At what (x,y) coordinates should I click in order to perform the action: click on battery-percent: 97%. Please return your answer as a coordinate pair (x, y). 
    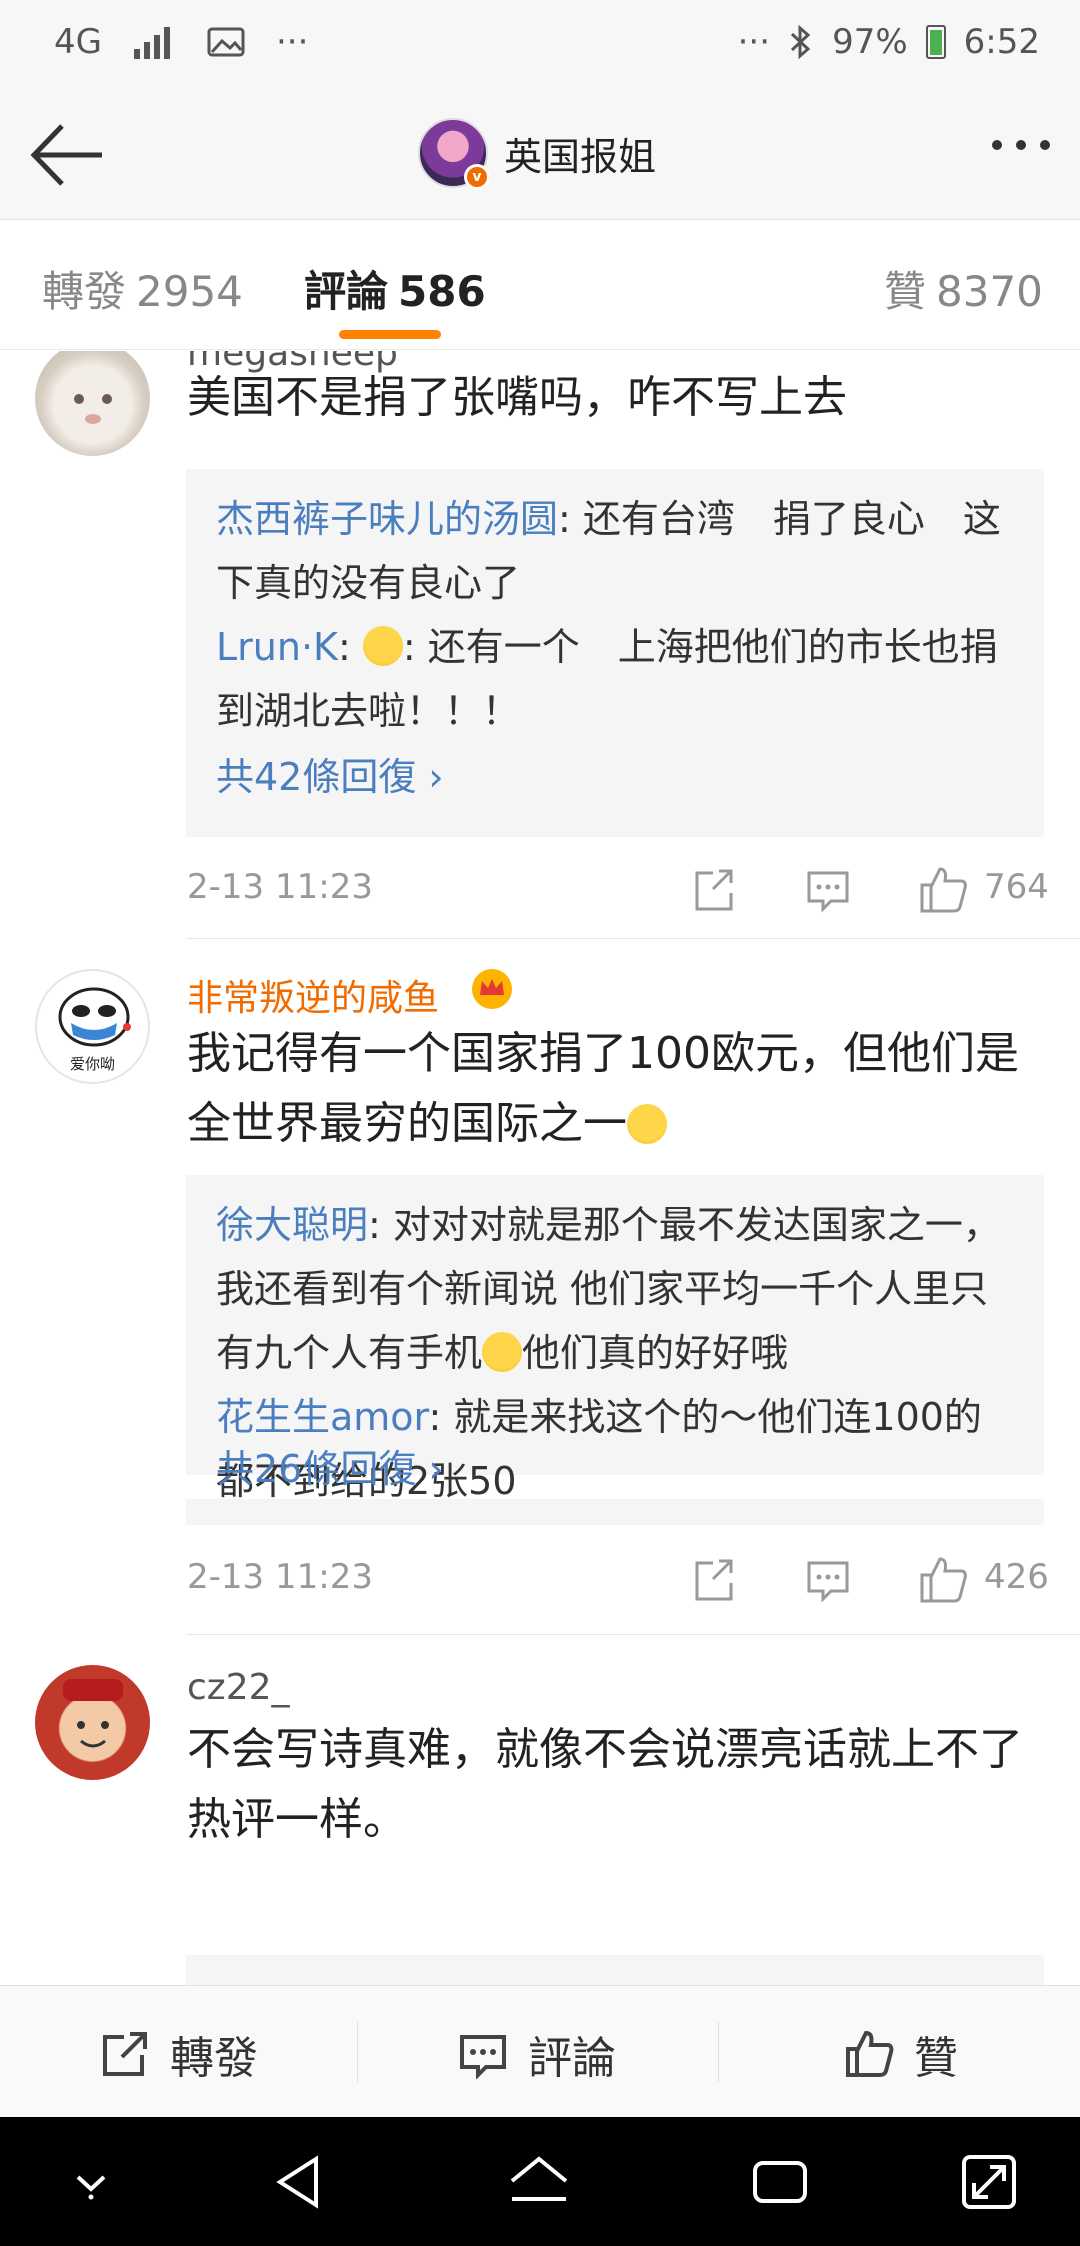
    Looking at the image, I should click on (870, 42).